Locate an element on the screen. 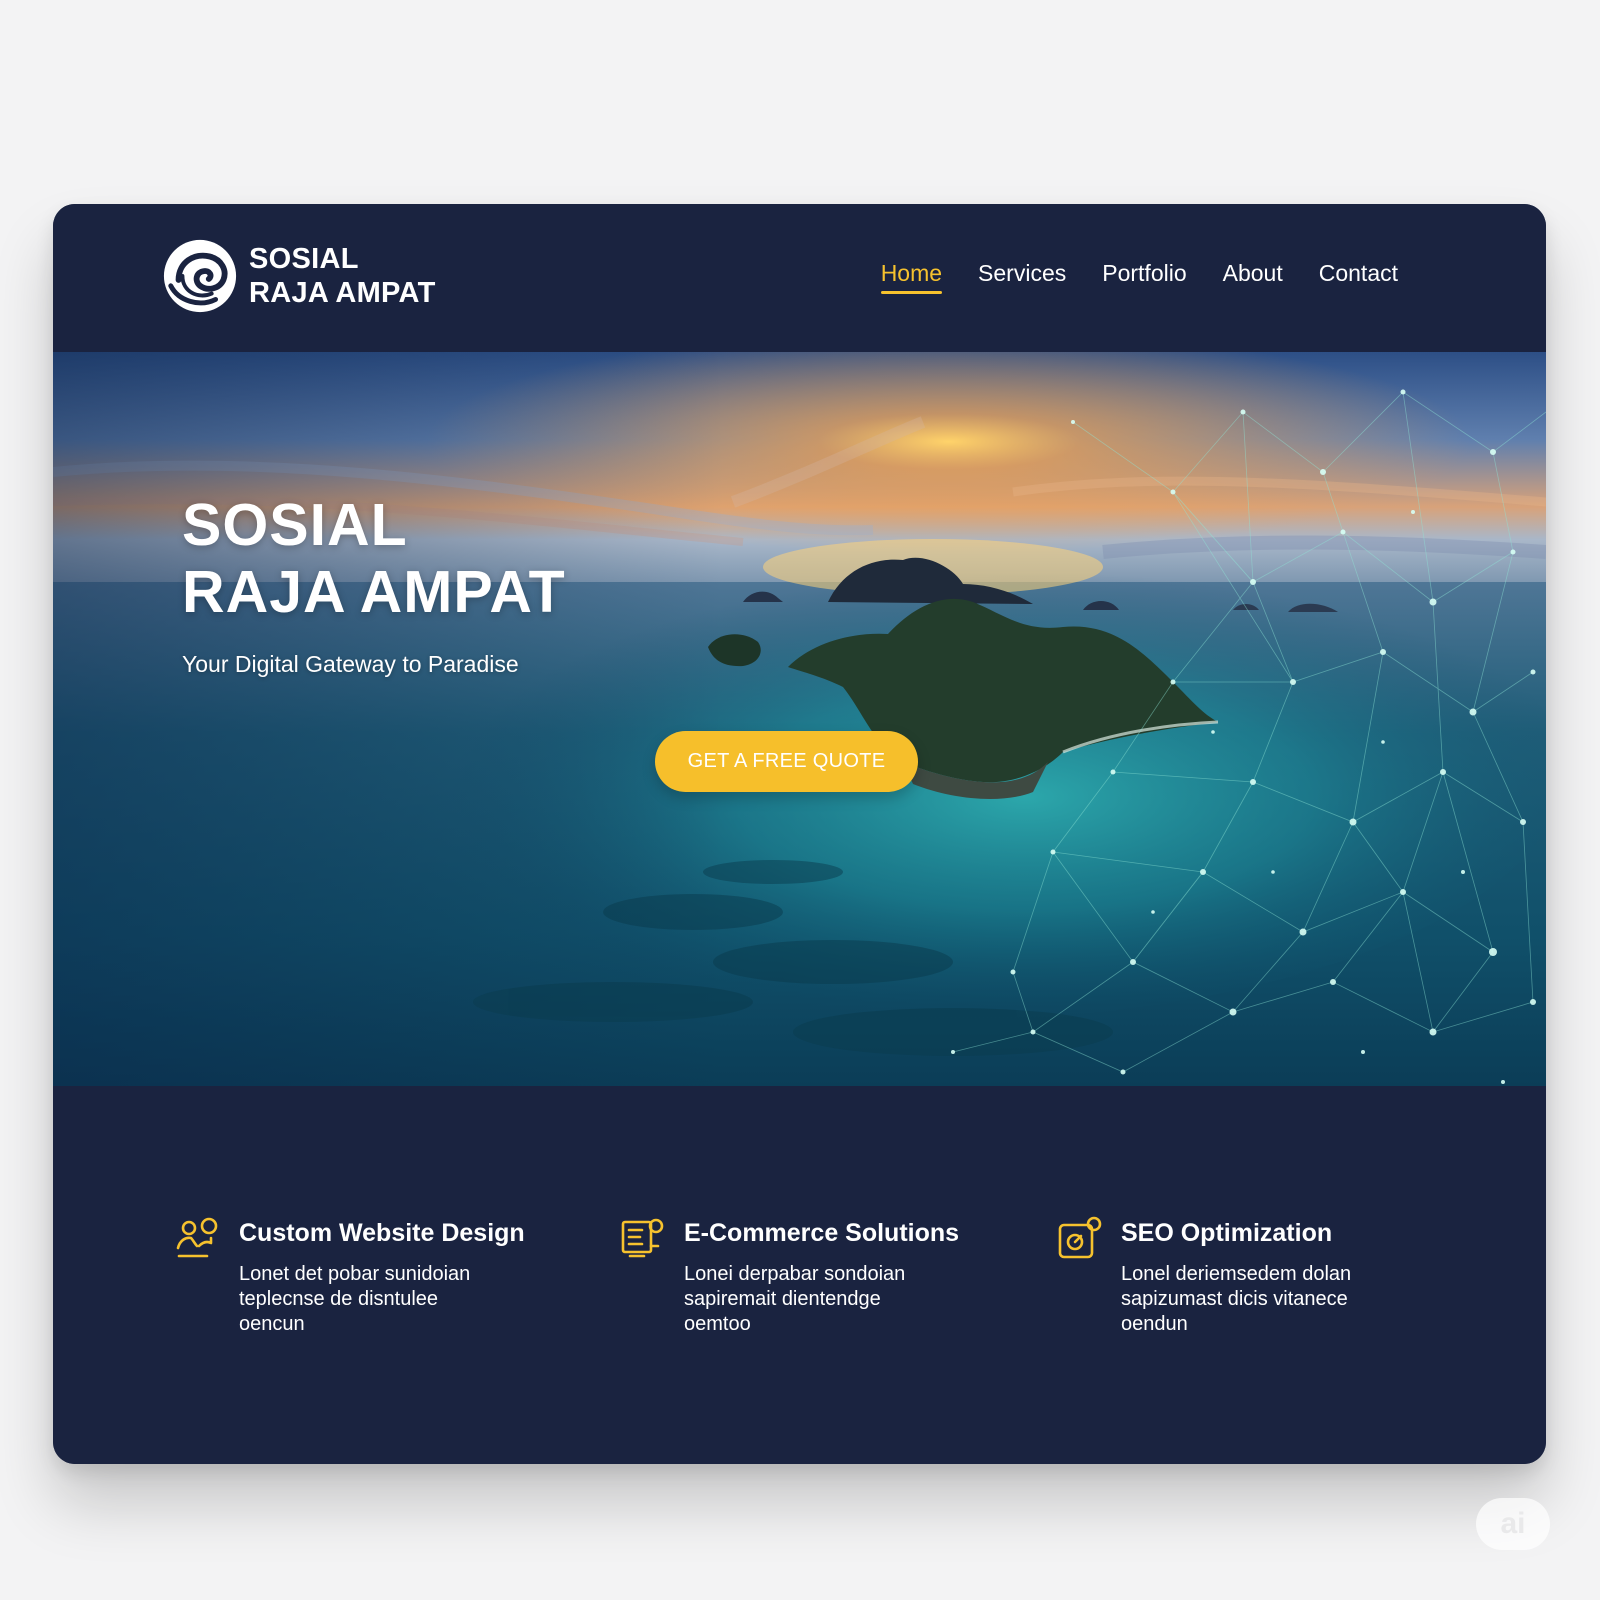  main-nav: Home Services Portfolio About Contact is located at coordinates (1139, 276).